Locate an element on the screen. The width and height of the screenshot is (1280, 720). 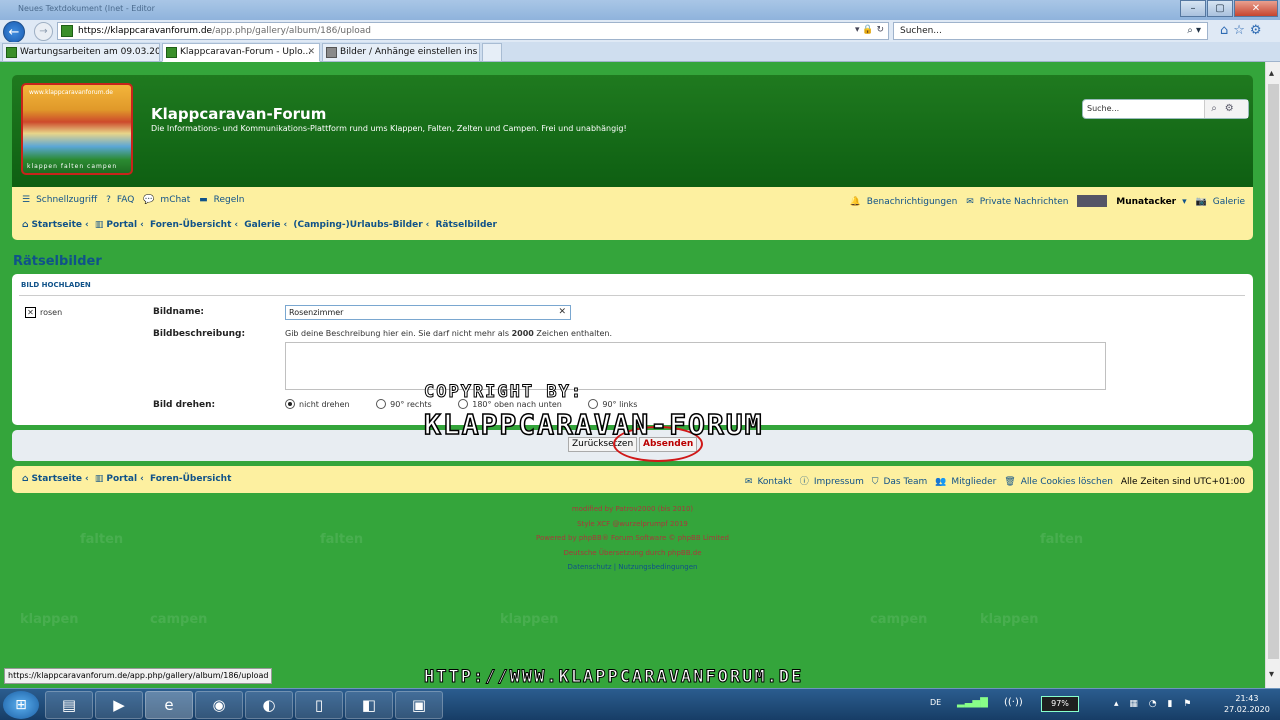
clock-time: 21:43 is located at coordinates (1247, 698).